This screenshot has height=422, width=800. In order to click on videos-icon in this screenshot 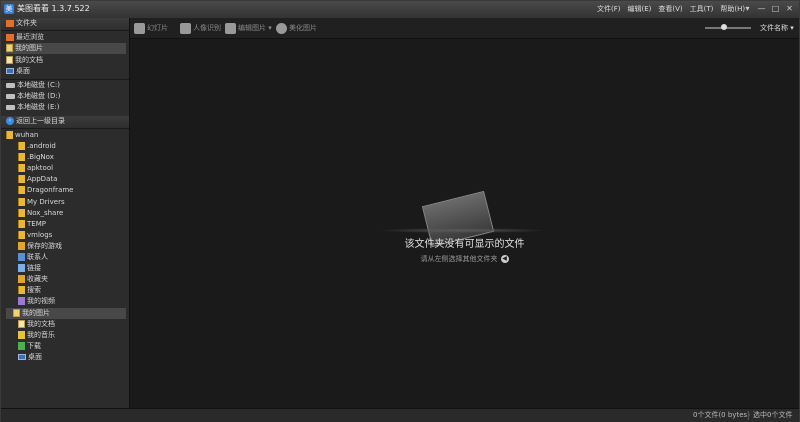, I will do `click(21, 301)`.